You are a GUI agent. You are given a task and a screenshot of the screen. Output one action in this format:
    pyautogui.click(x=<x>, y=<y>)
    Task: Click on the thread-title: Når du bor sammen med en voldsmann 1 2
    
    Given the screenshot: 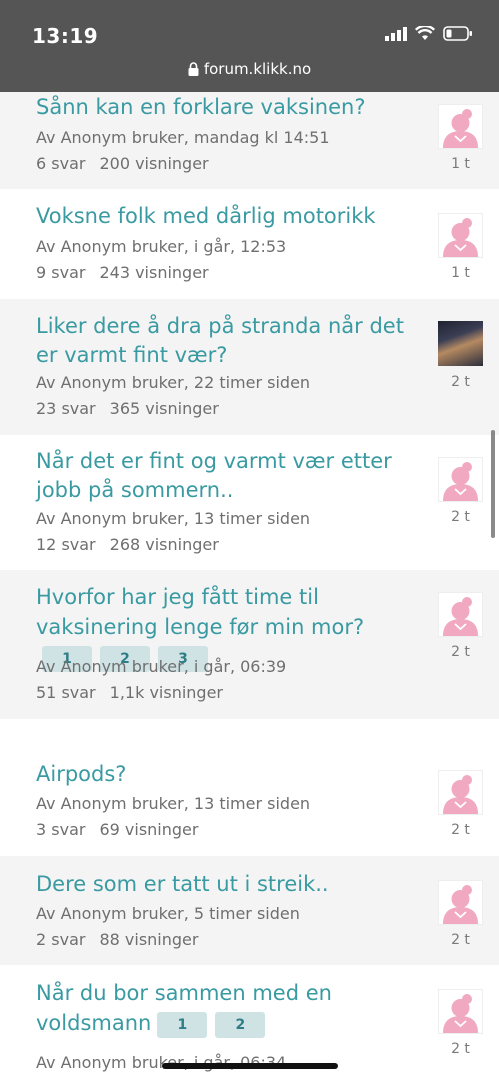 What is the action you would take?
    pyautogui.click(x=196, y=1008)
    